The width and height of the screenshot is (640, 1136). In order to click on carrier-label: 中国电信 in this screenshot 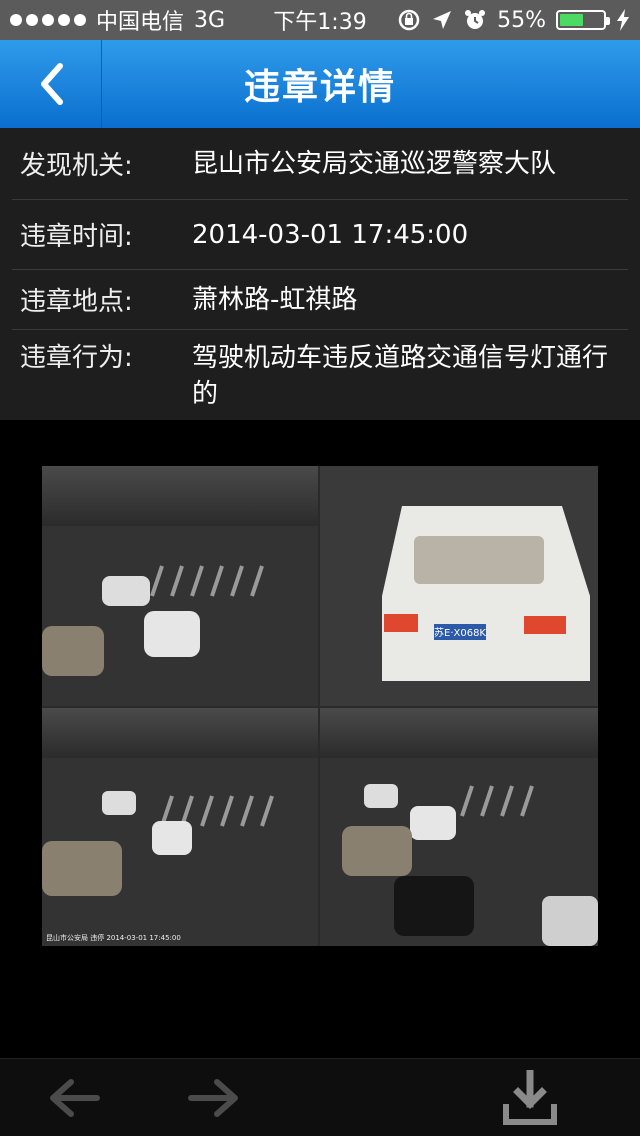, I will do `click(140, 22)`.